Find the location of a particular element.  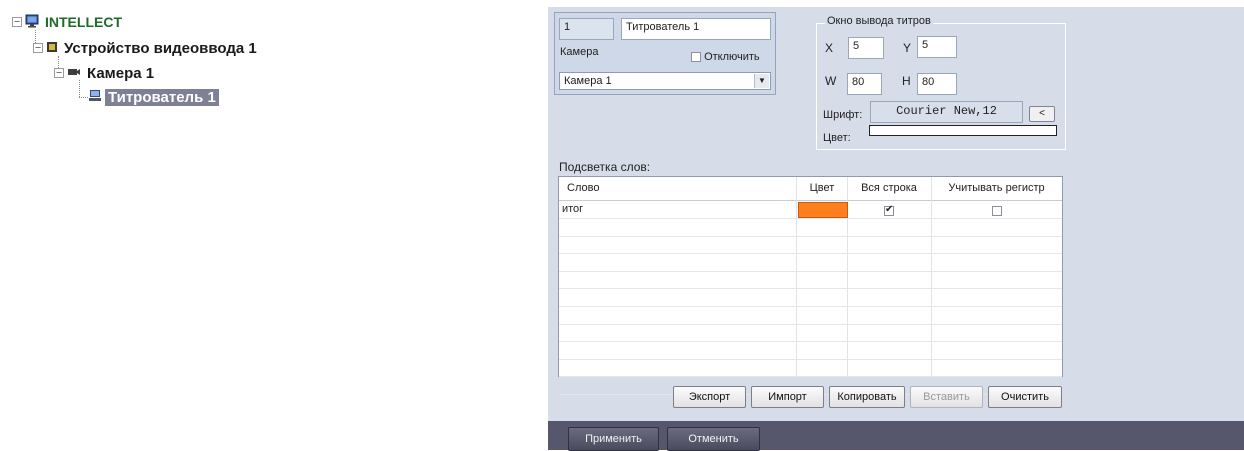

camera-icon is located at coordinates (74, 73).